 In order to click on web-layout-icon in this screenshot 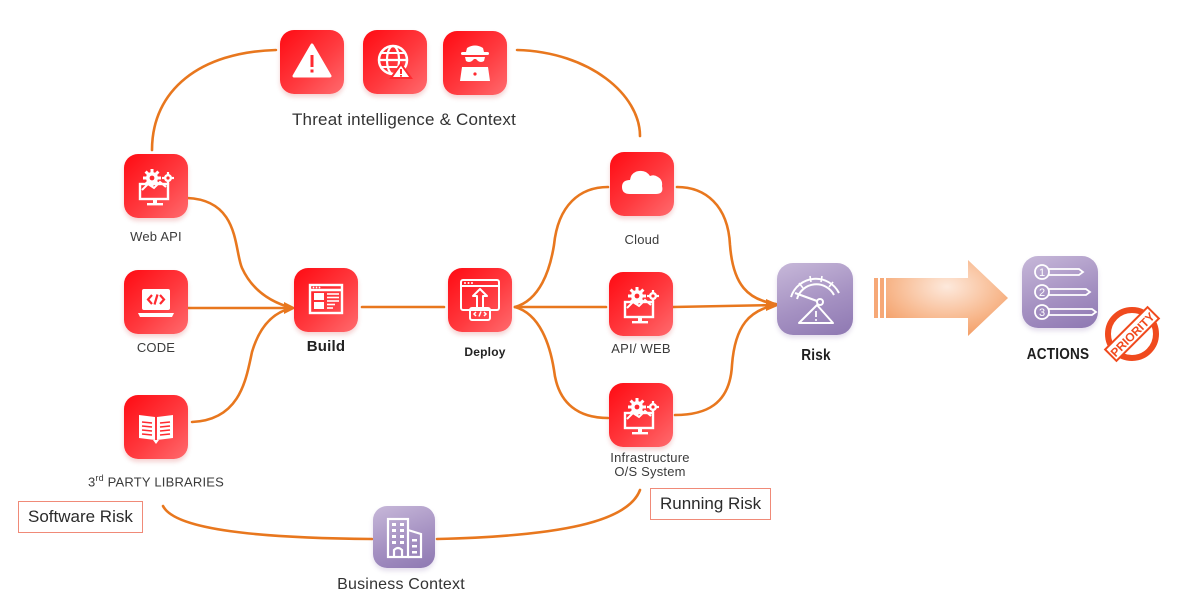, I will do `click(326, 299)`.